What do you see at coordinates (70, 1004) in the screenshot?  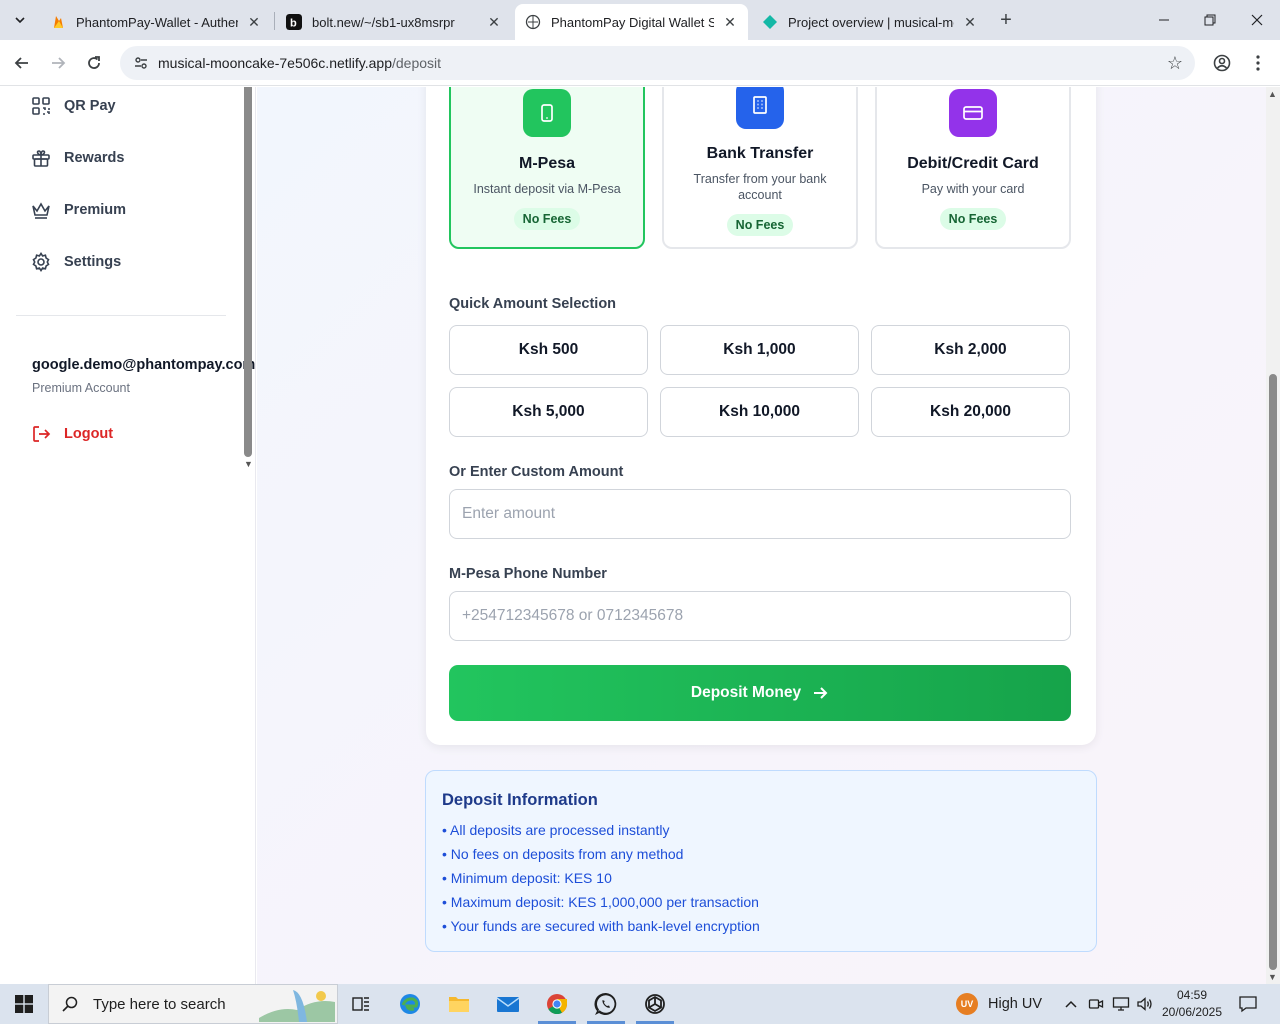 I see `search-icon` at bounding box center [70, 1004].